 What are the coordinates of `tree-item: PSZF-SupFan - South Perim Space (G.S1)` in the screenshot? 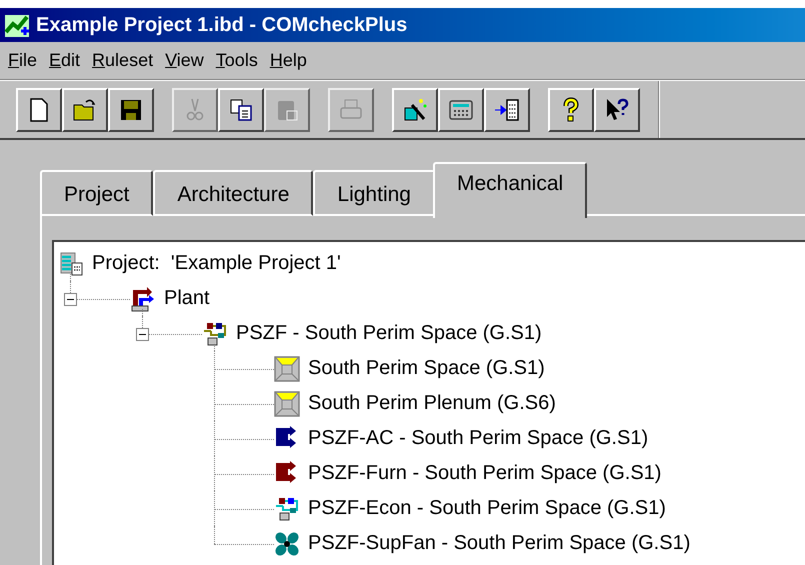 It's located at (499, 543).